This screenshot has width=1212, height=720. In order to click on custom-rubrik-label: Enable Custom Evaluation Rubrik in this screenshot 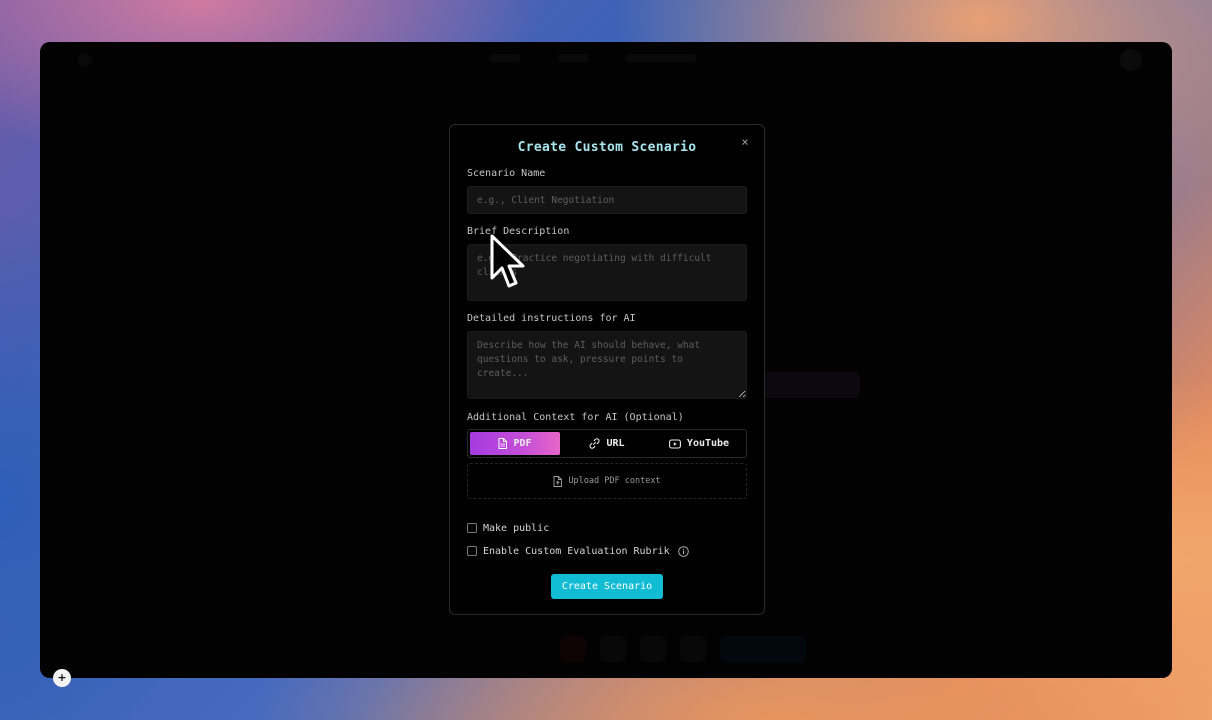, I will do `click(576, 551)`.